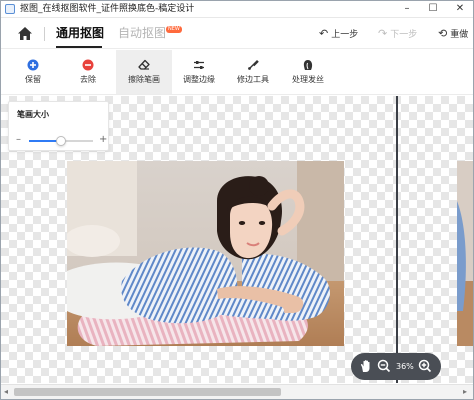 The width and height of the screenshot is (474, 400). I want to click on title-bar: 抠图_在线抠图软件_证件照换底色-稿定设计 – ☐ ✕, so click(237, 9).